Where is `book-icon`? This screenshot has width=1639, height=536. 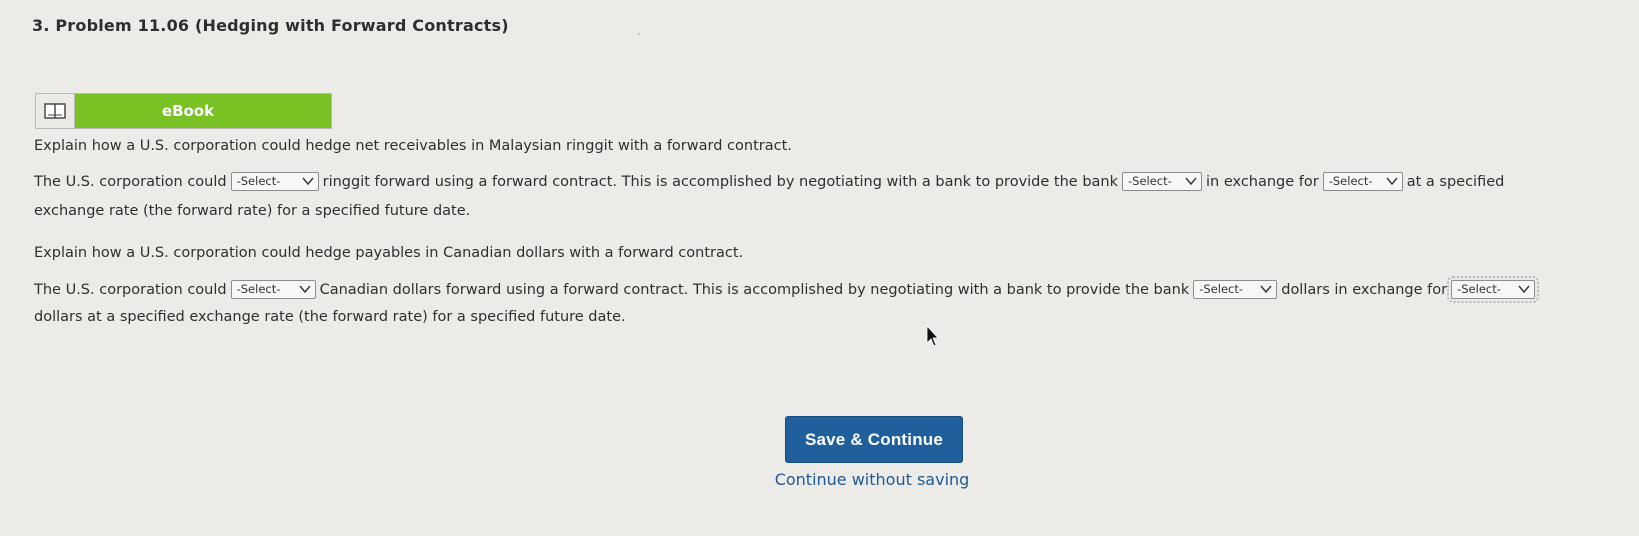
book-icon is located at coordinates (55, 111).